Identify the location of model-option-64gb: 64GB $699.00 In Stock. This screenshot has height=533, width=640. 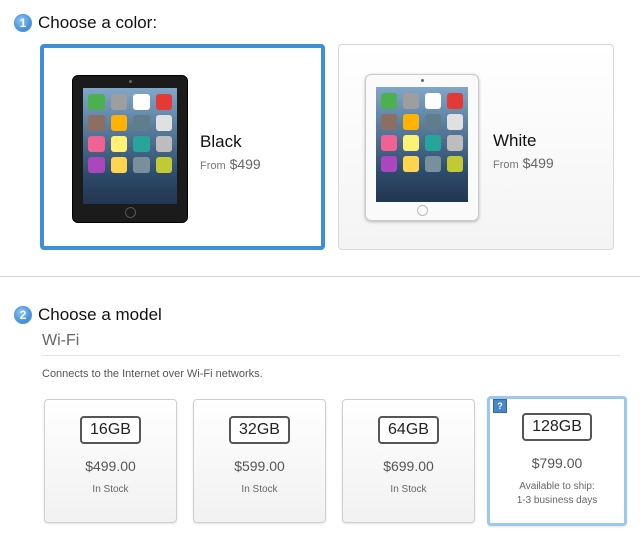
(408, 461).